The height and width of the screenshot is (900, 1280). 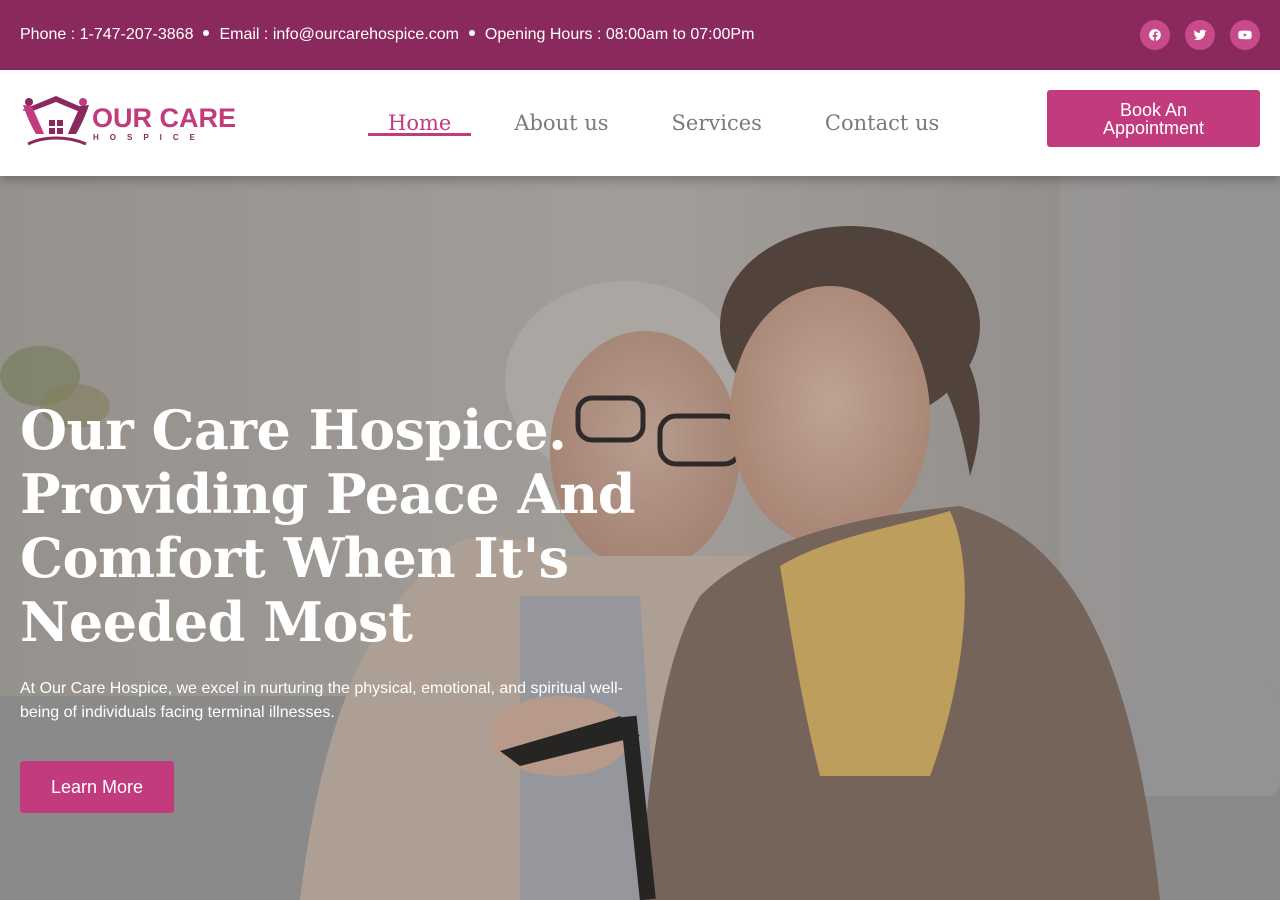 What do you see at coordinates (717, 123) in the screenshot?
I see `nav-services: Services` at bounding box center [717, 123].